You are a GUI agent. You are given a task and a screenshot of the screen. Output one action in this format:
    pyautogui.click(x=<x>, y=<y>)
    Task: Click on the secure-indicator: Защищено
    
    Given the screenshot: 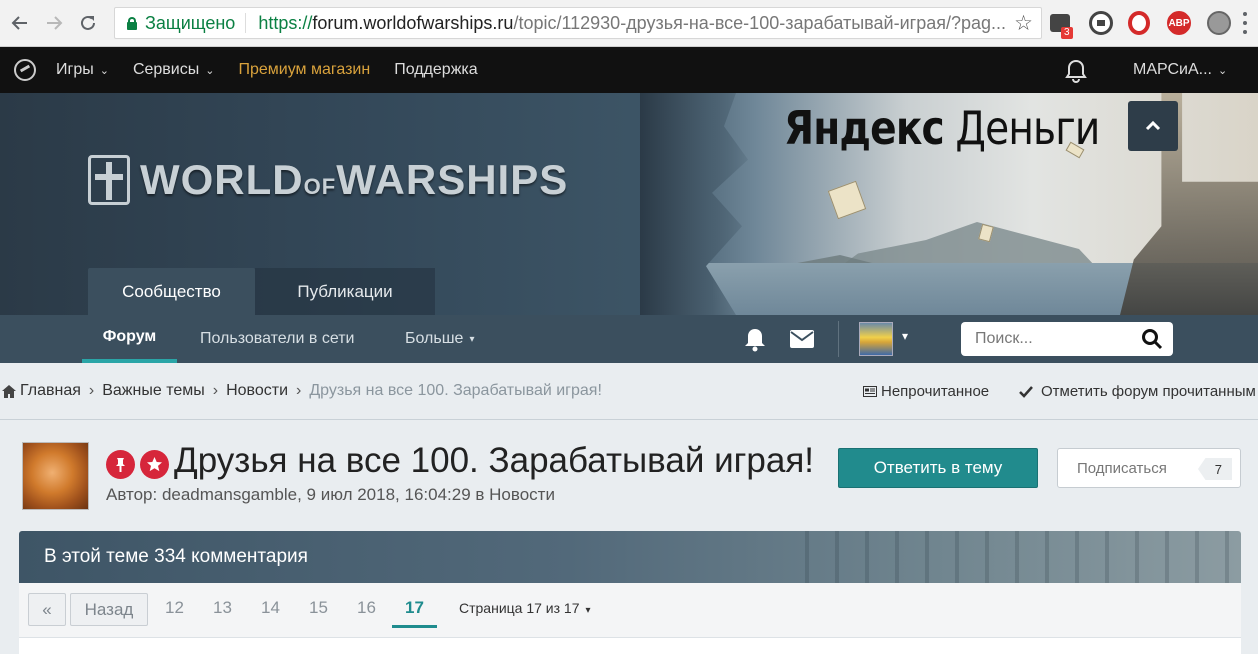 What is the action you would take?
    pyautogui.click(x=181, y=22)
    